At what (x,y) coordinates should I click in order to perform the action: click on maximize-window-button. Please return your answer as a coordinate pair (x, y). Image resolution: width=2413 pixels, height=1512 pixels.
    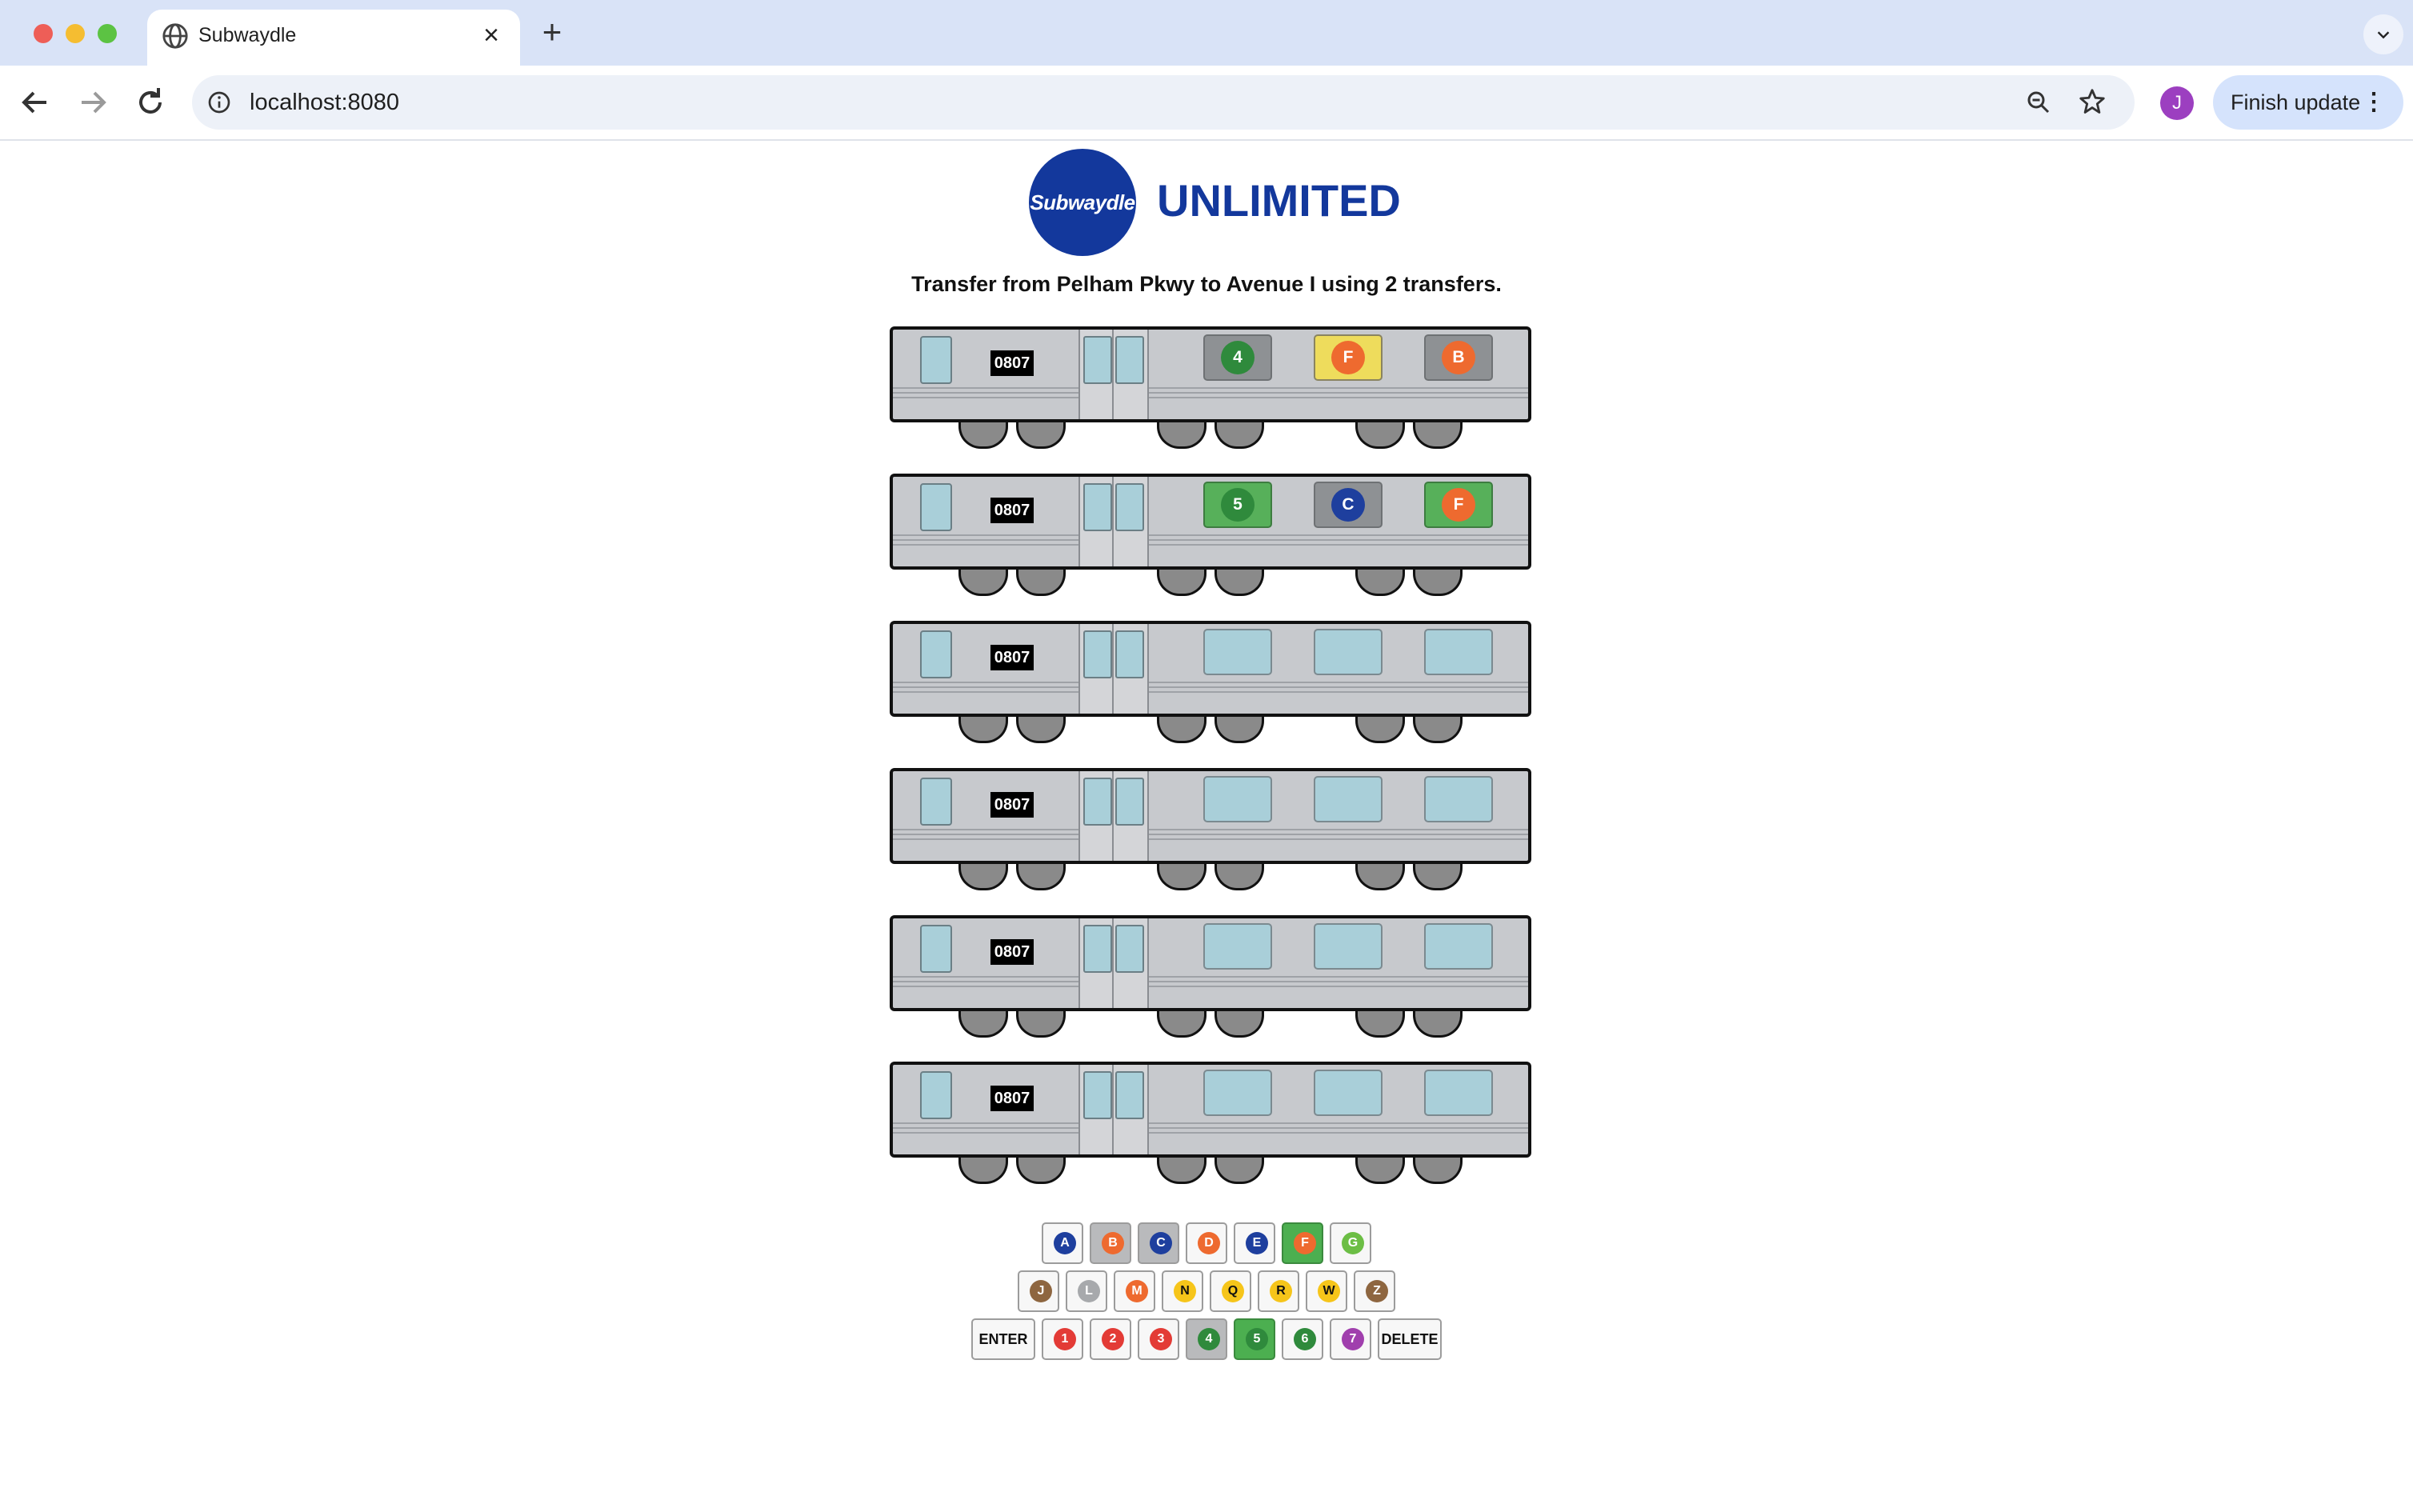
    Looking at the image, I should click on (107, 33).